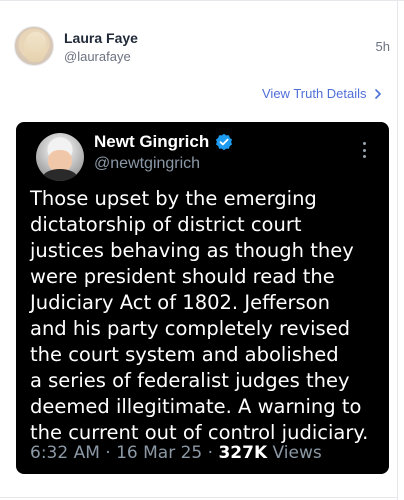 The width and height of the screenshot is (404, 500). I want to click on bottom-divider, so click(199, 497).